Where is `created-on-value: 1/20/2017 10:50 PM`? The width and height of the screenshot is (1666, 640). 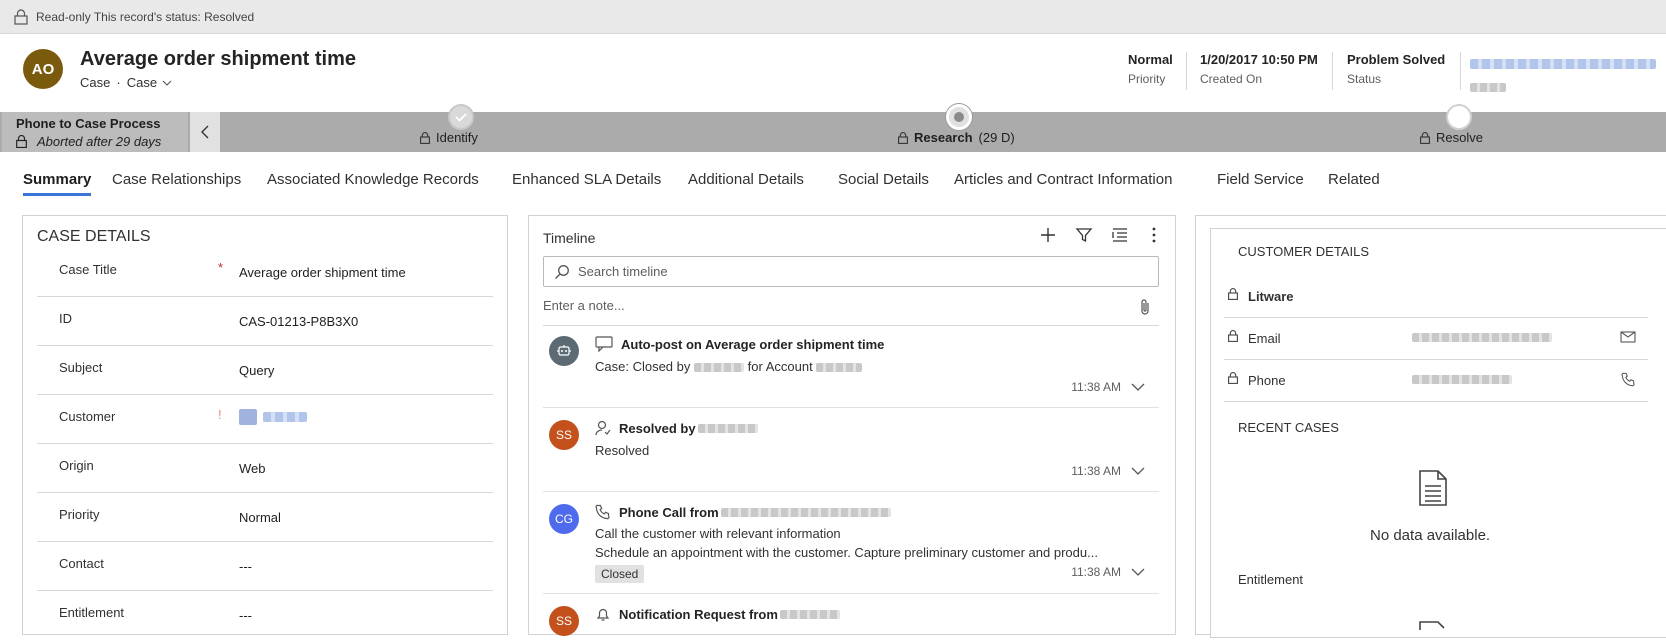 created-on-value: 1/20/2017 10:50 PM is located at coordinates (1259, 59).